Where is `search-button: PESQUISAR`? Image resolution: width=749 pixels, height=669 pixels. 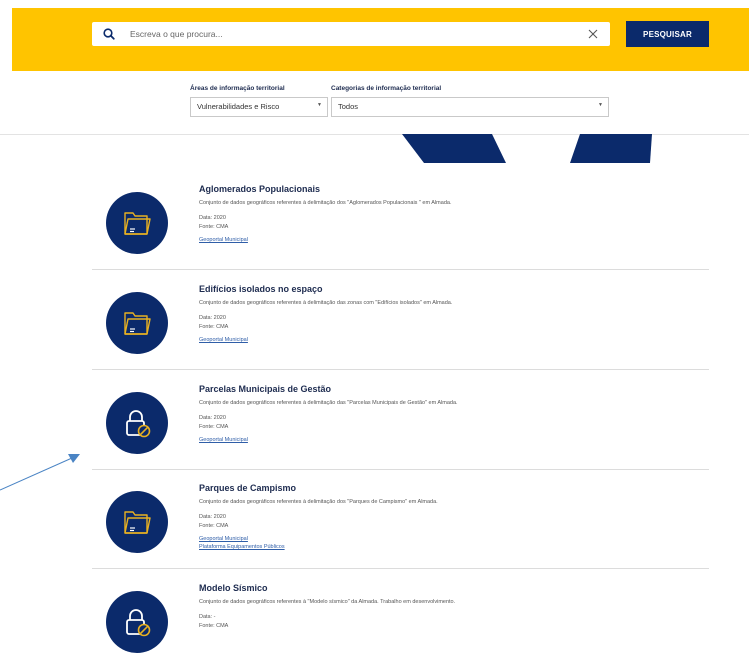
search-button: PESQUISAR is located at coordinates (667, 34).